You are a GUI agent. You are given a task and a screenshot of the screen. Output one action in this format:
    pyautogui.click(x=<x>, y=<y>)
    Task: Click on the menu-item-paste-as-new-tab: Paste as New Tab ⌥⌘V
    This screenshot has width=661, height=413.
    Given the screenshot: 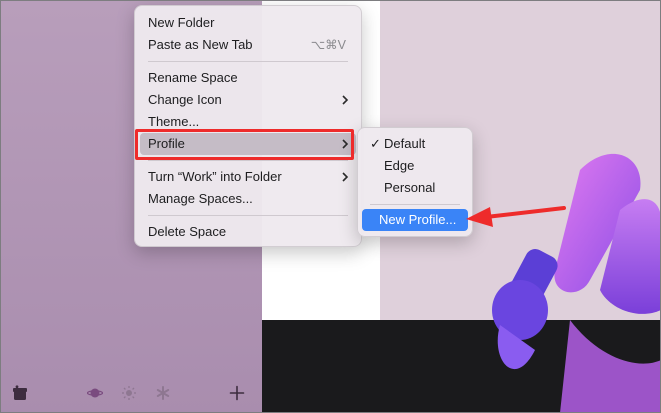 What is the action you would take?
    pyautogui.click(x=248, y=45)
    